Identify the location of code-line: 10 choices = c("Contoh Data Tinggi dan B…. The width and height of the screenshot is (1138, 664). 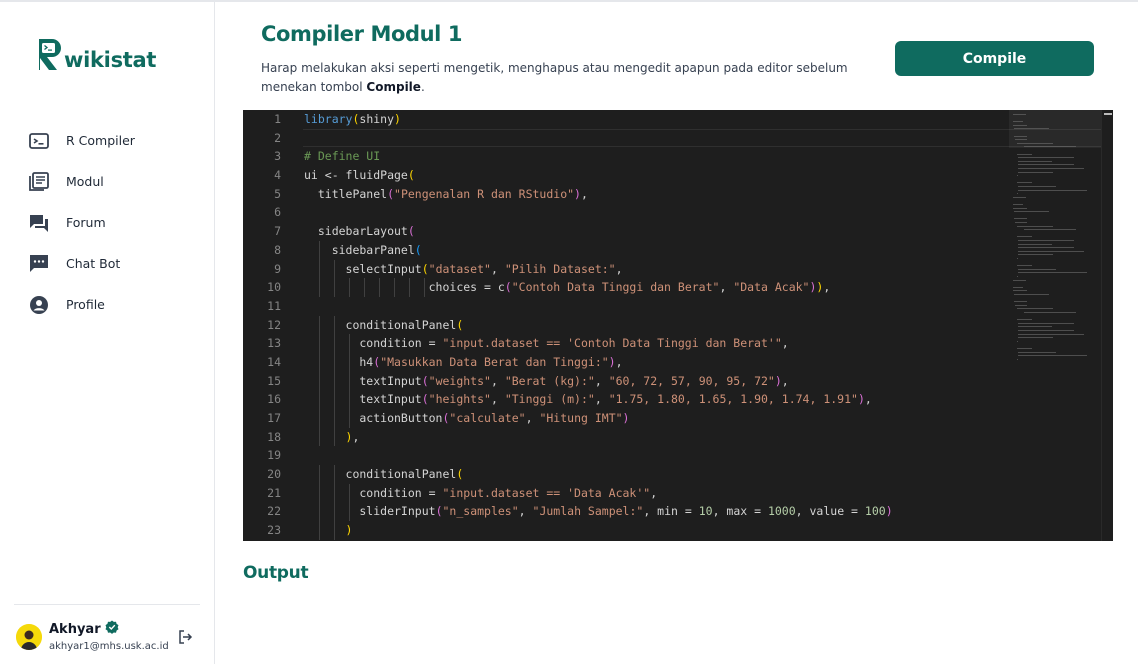
(623, 287).